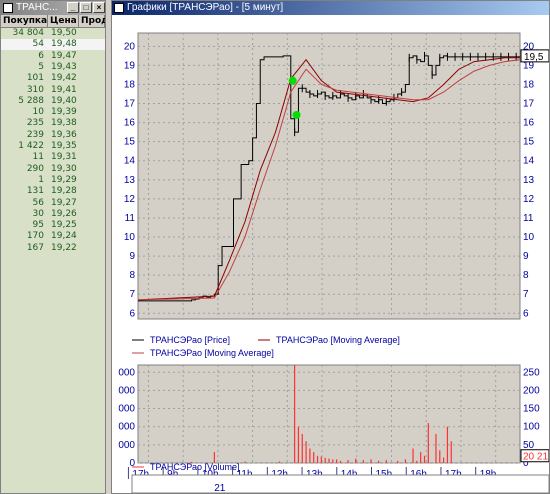 The width and height of the screenshot is (550, 494). I want to click on table-row: 290 19,30, so click(53, 169).